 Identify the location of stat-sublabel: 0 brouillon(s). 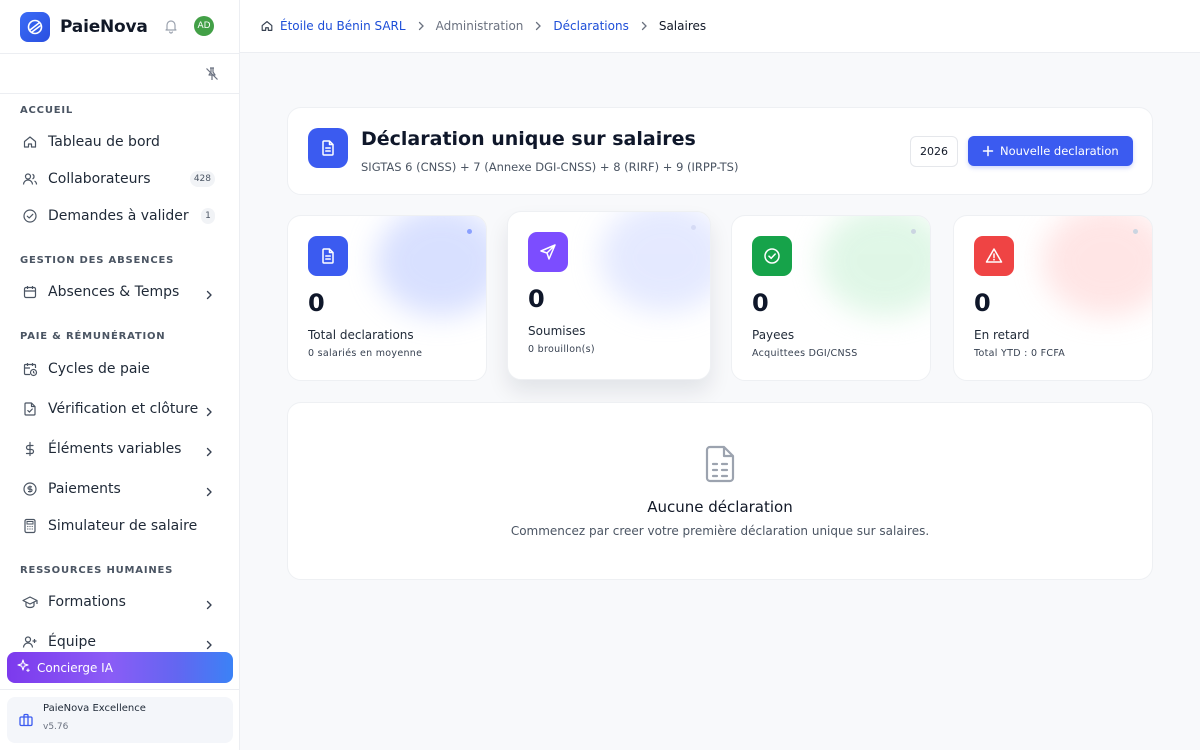
(561, 349).